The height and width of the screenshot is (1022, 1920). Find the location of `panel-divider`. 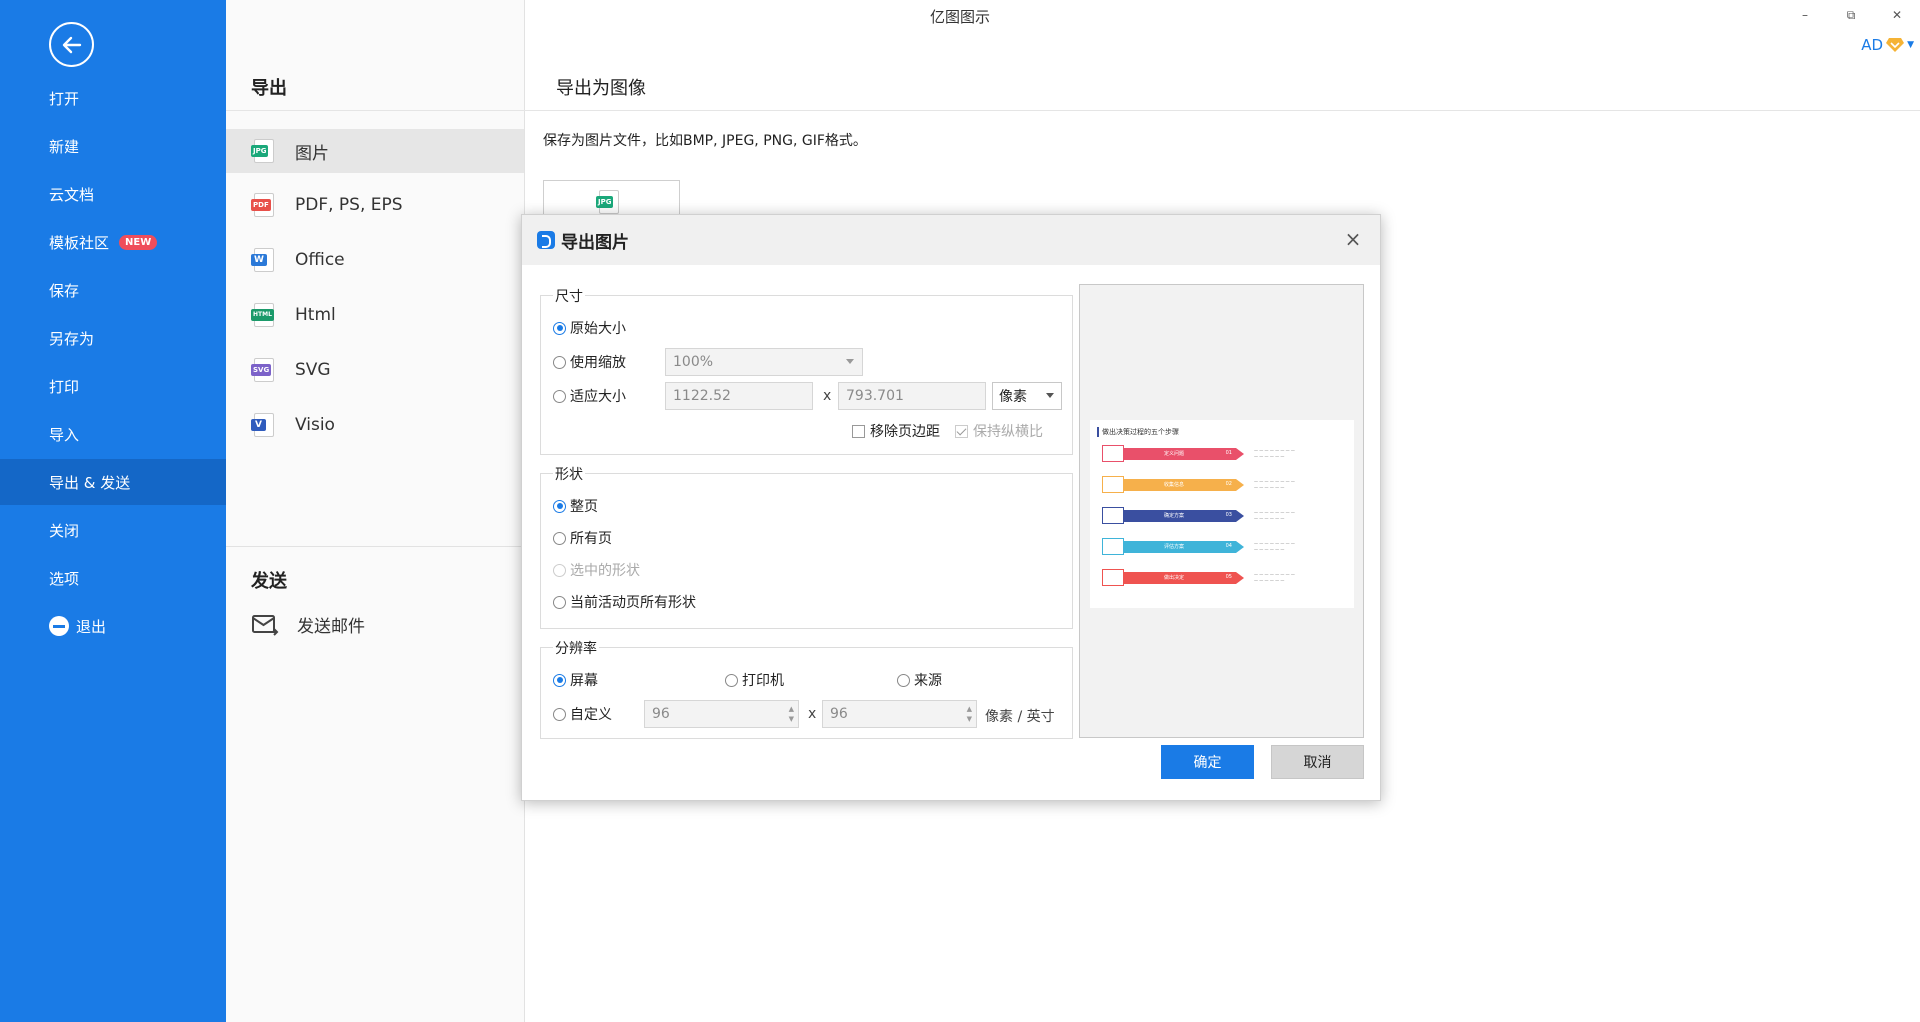

panel-divider is located at coordinates (375, 546).